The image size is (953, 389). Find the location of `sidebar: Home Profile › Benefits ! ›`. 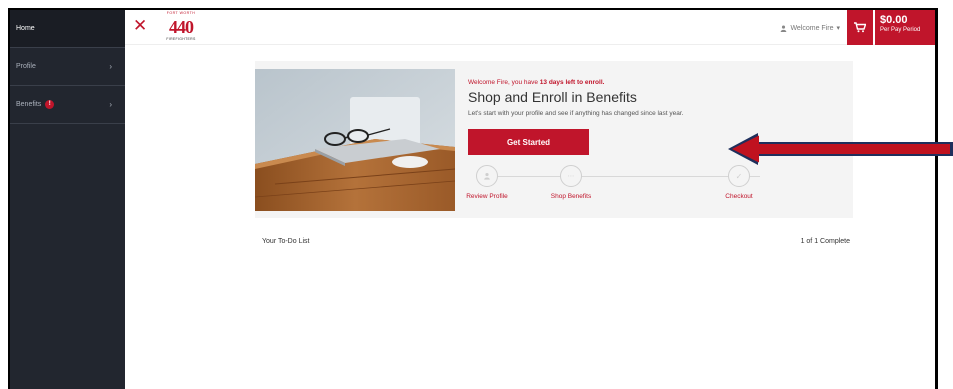

sidebar: Home Profile › Benefits ! › is located at coordinates (67, 199).